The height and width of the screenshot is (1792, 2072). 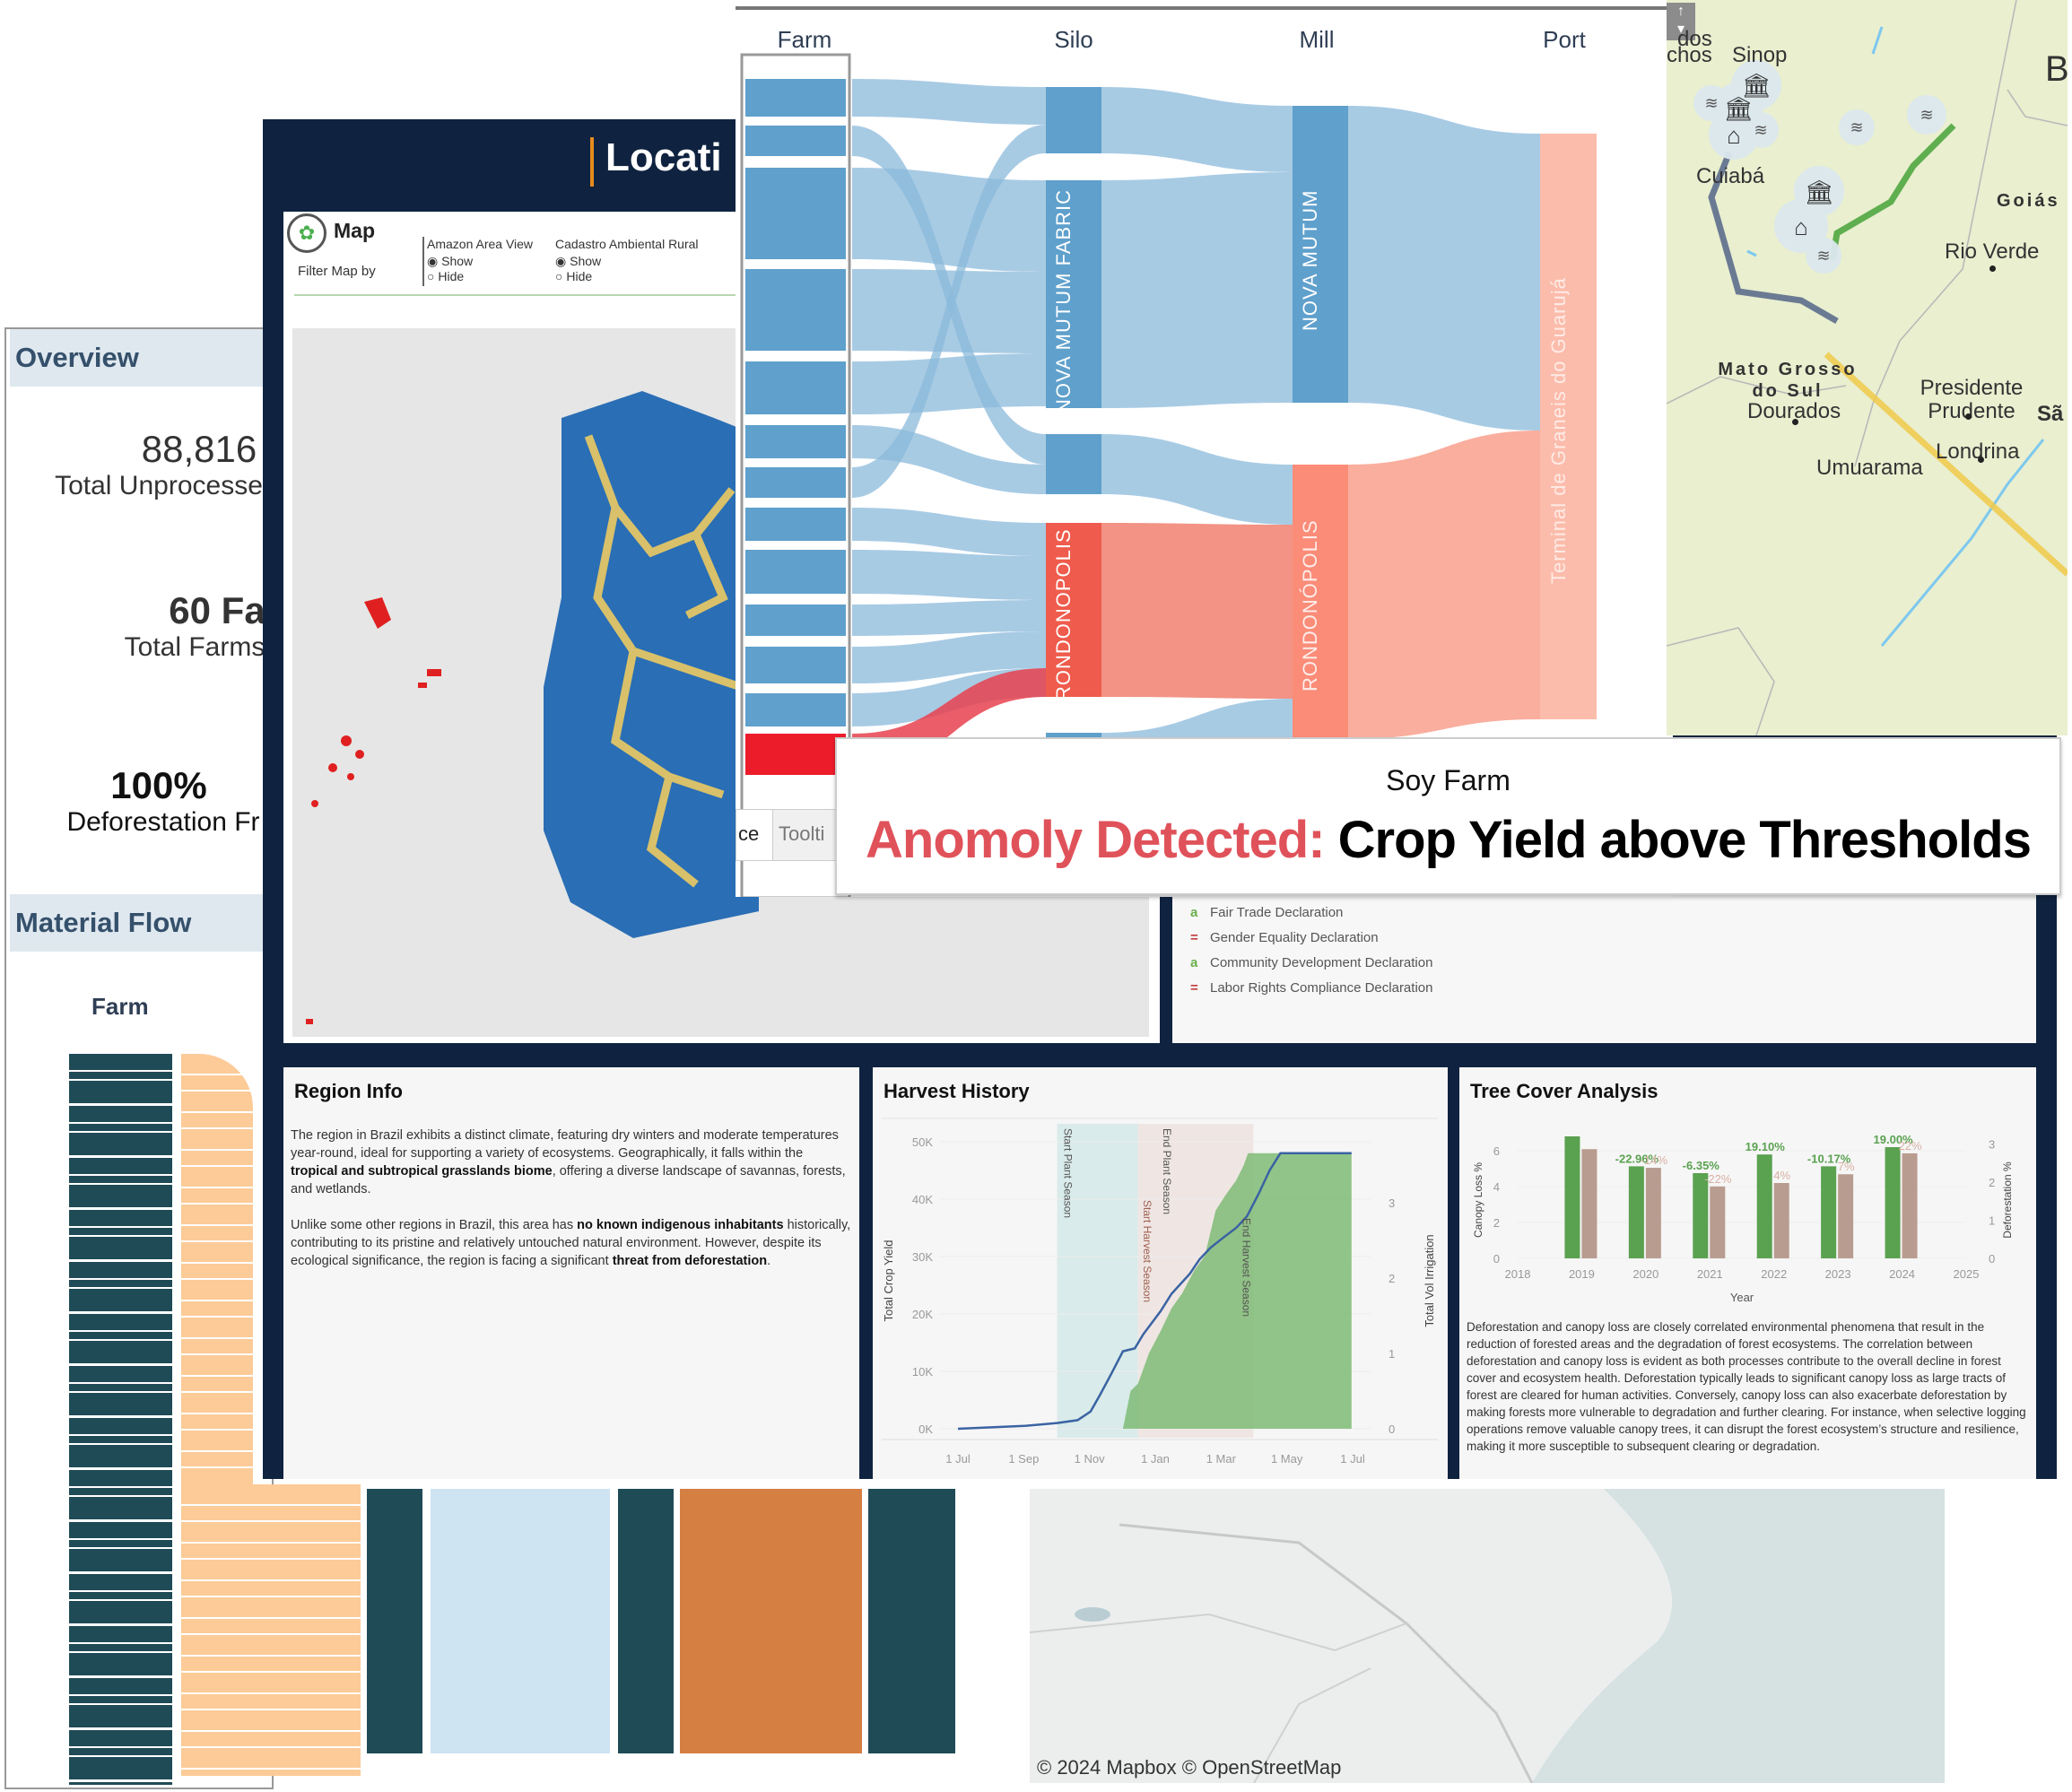 I want to click on map-attribution: © 2024 Mapbox © OpenStreetMap, so click(x=1189, y=1767).